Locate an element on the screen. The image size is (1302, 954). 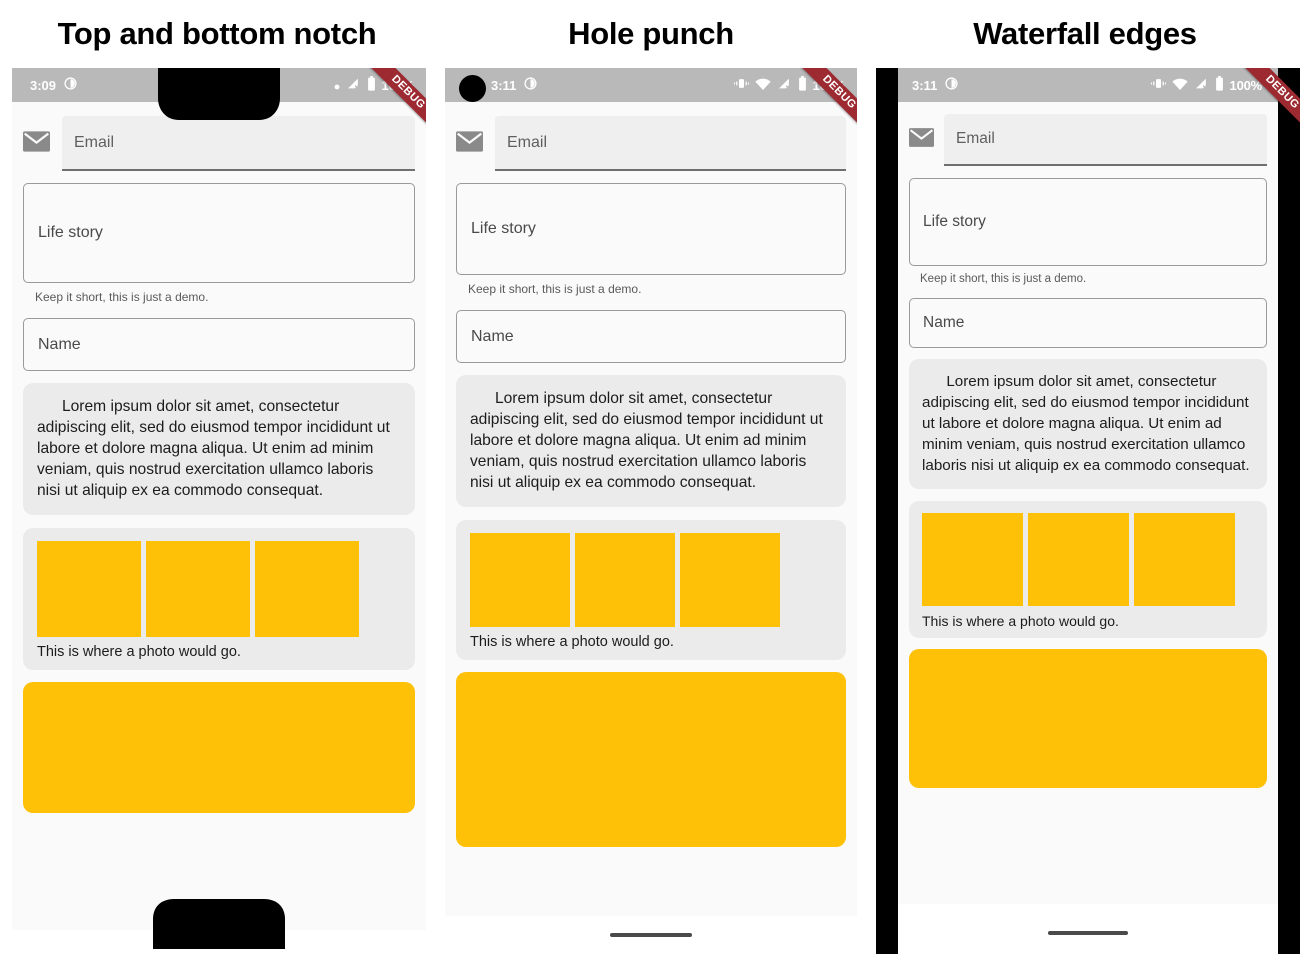
status-time: 3:09 is located at coordinates (43, 85).